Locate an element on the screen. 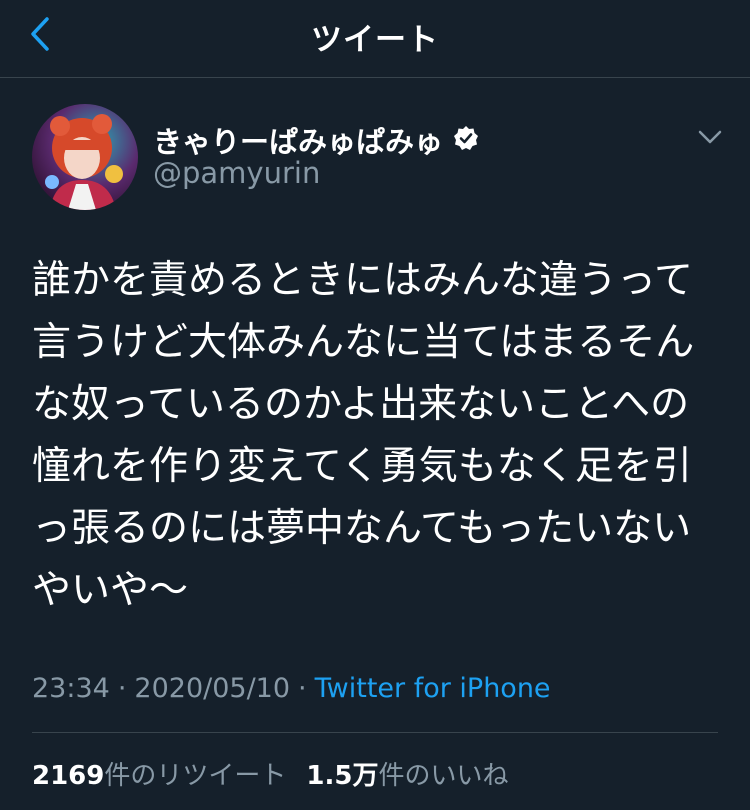  tweet-time: 23:34 is located at coordinates (71, 688).